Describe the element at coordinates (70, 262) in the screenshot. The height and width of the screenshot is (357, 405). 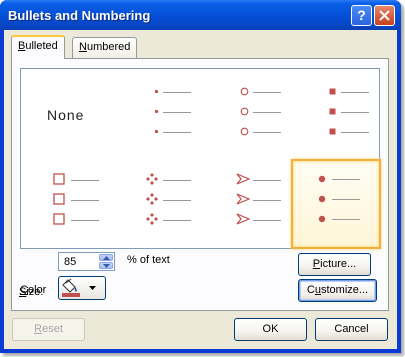
I see `size-value: 85` at that location.